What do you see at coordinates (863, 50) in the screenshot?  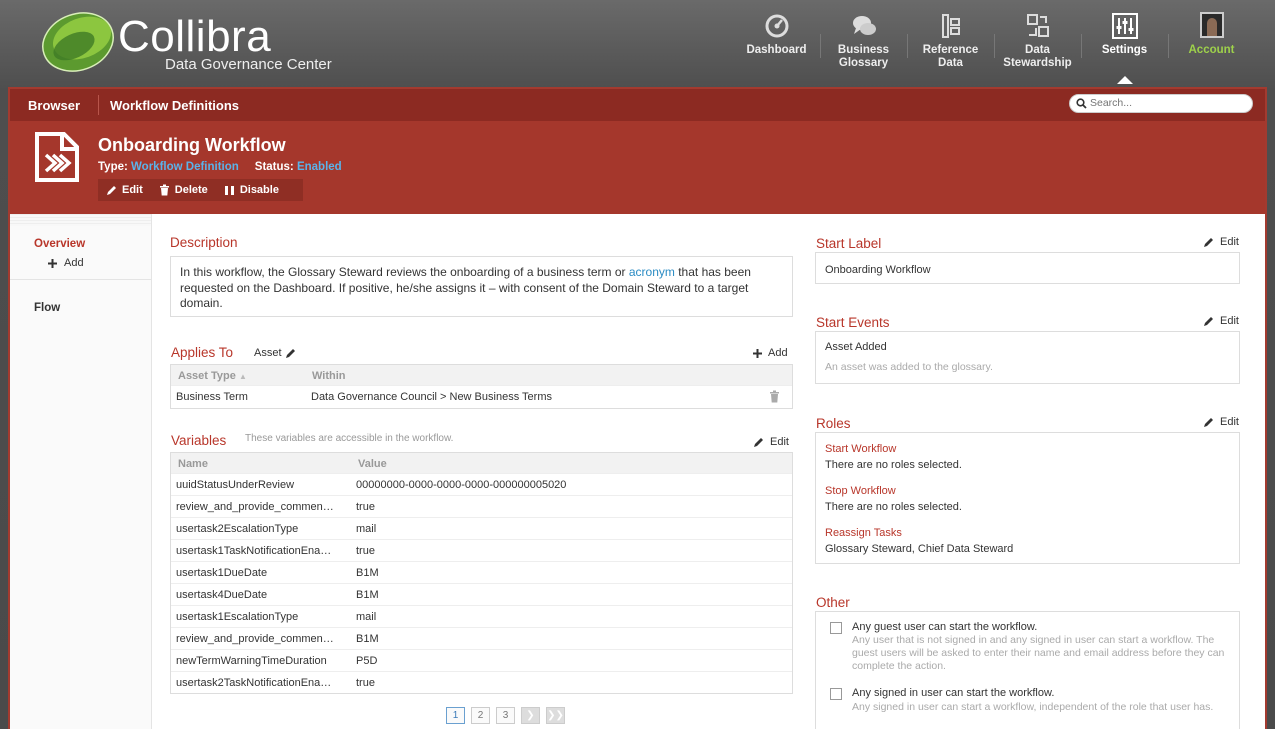 I see `nav-business-glossary-label-1: Business` at bounding box center [863, 50].